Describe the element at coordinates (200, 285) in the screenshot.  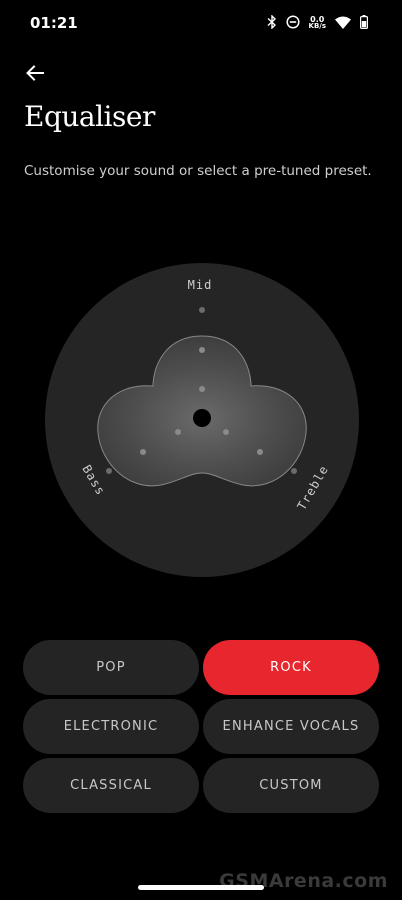
I see `mid-label: Mid` at that location.